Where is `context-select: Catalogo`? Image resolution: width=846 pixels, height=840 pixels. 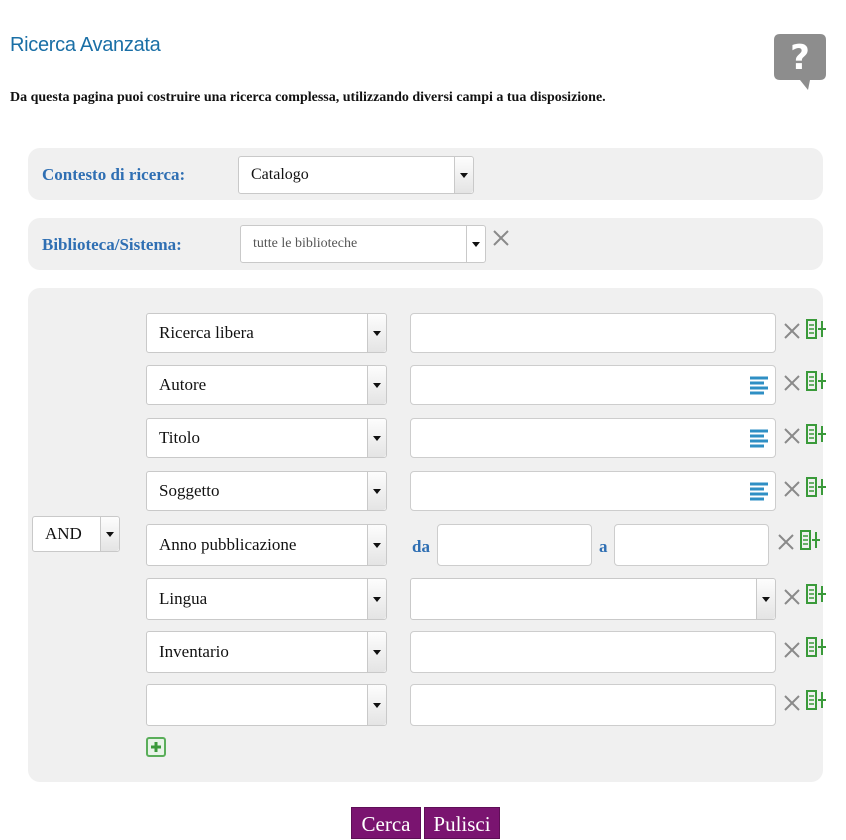 context-select: Catalogo is located at coordinates (356, 175).